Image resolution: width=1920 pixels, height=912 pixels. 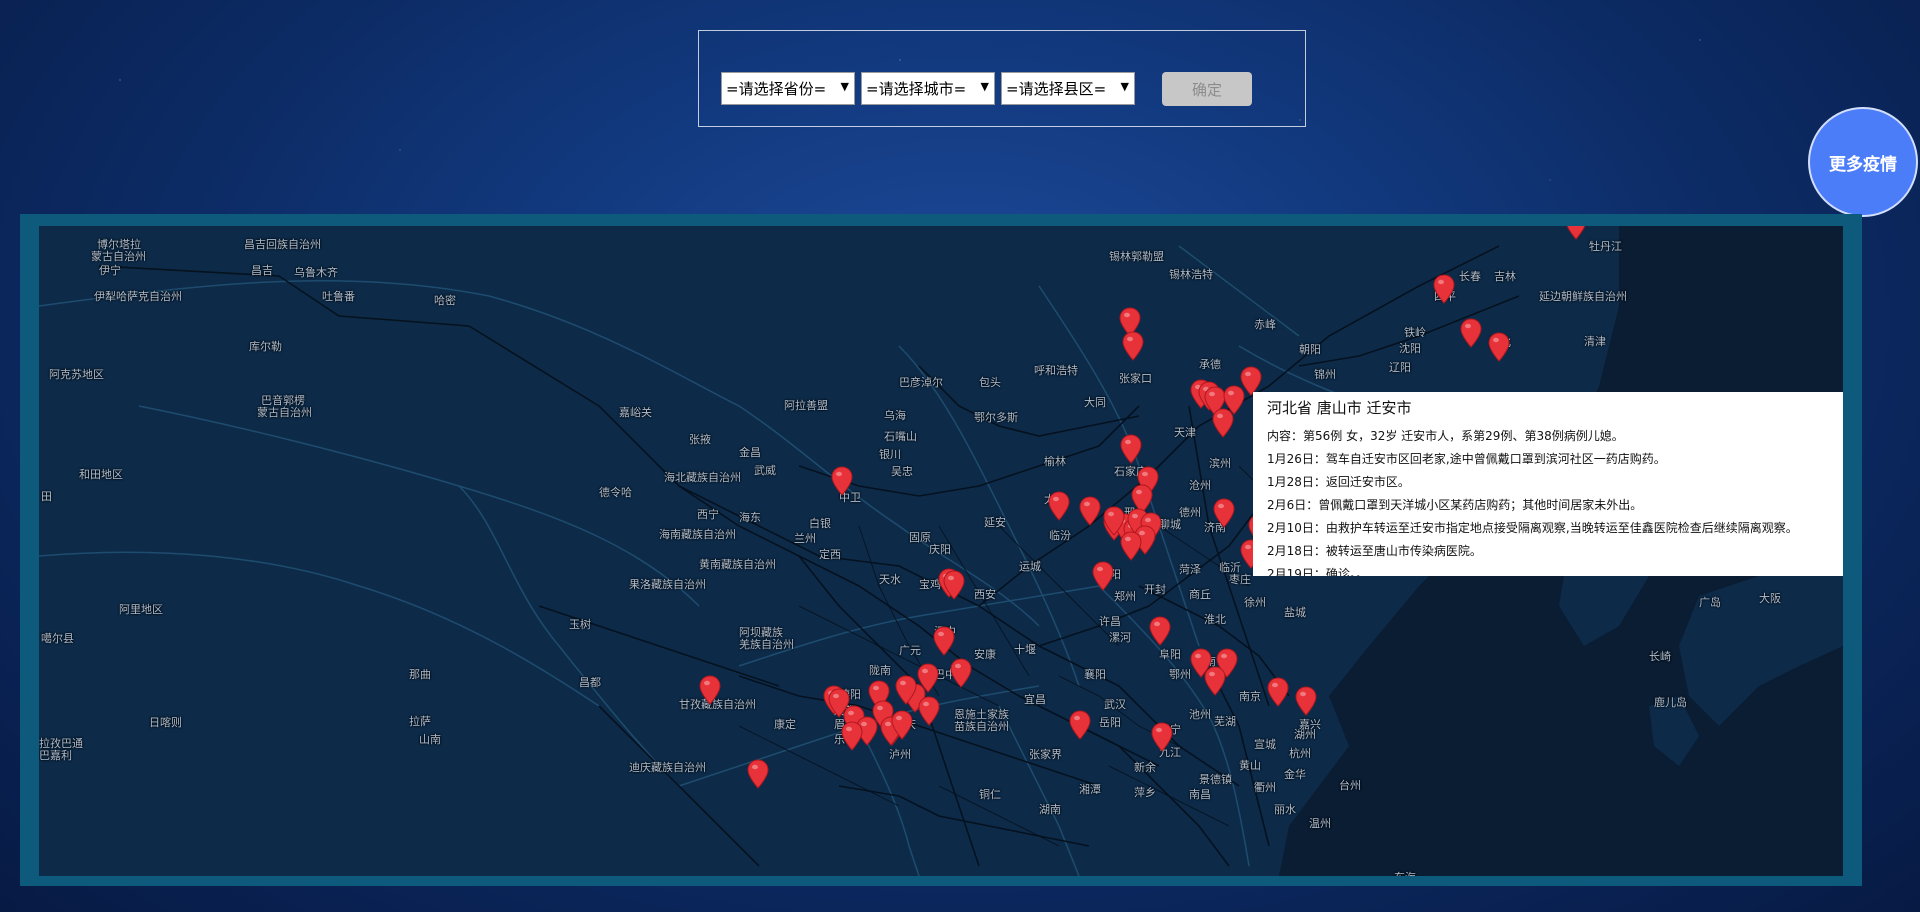 What do you see at coordinates (1466, 459) in the screenshot?
I see `popup-event: 1月26日：驾车自迁安市区回老家,途中曾佩戴口罩到滨河社区一药店购药。` at bounding box center [1466, 459].